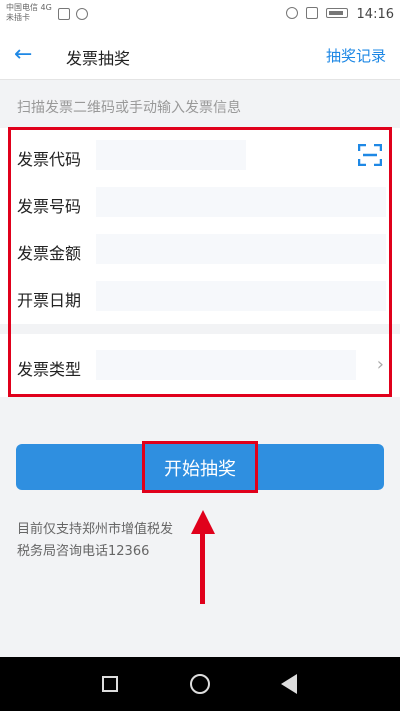  I want to click on back-arrow-icon: ←, so click(23, 54).